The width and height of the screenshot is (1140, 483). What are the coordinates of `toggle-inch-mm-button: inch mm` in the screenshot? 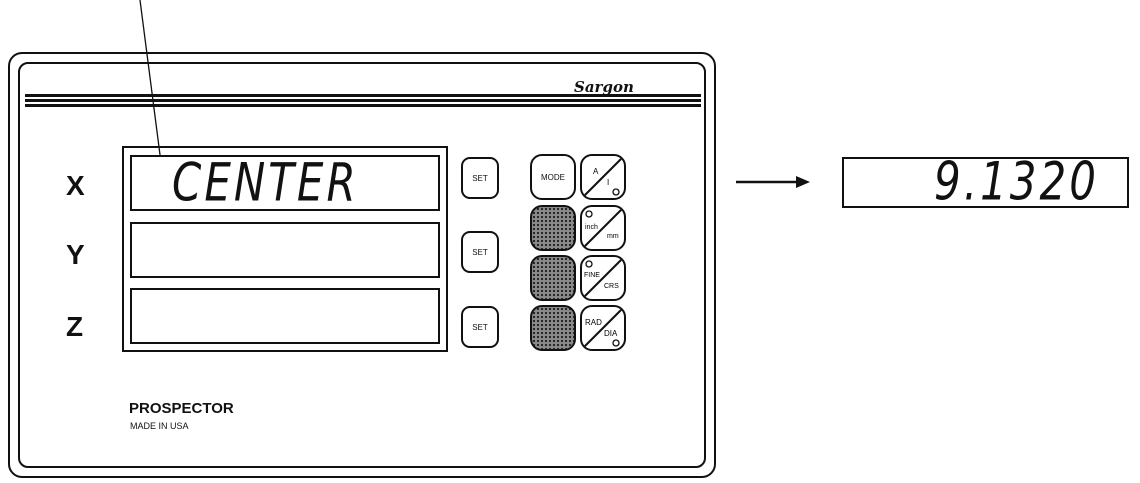 It's located at (603, 228).